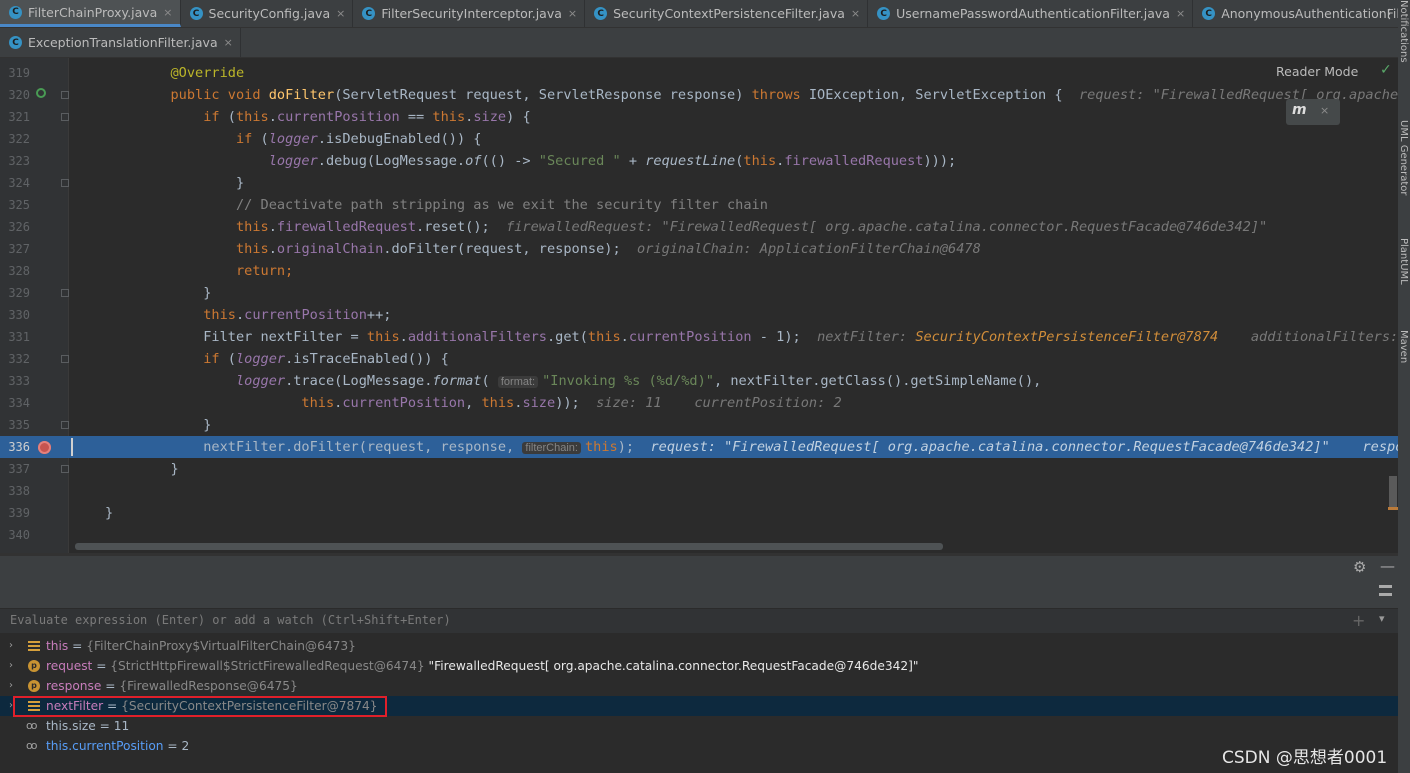 This screenshot has height=773, width=1410. I want to click on line-number: 322, so click(15, 139).